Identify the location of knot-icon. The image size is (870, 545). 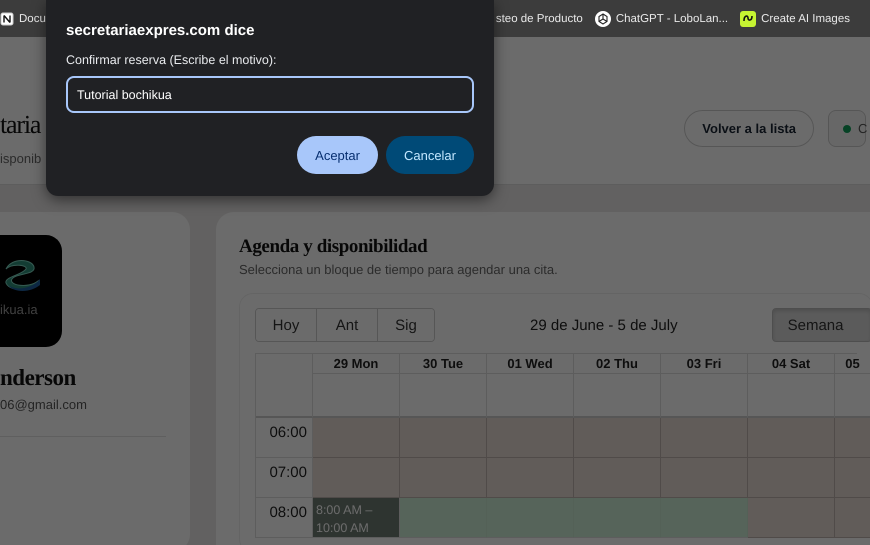
(602, 18).